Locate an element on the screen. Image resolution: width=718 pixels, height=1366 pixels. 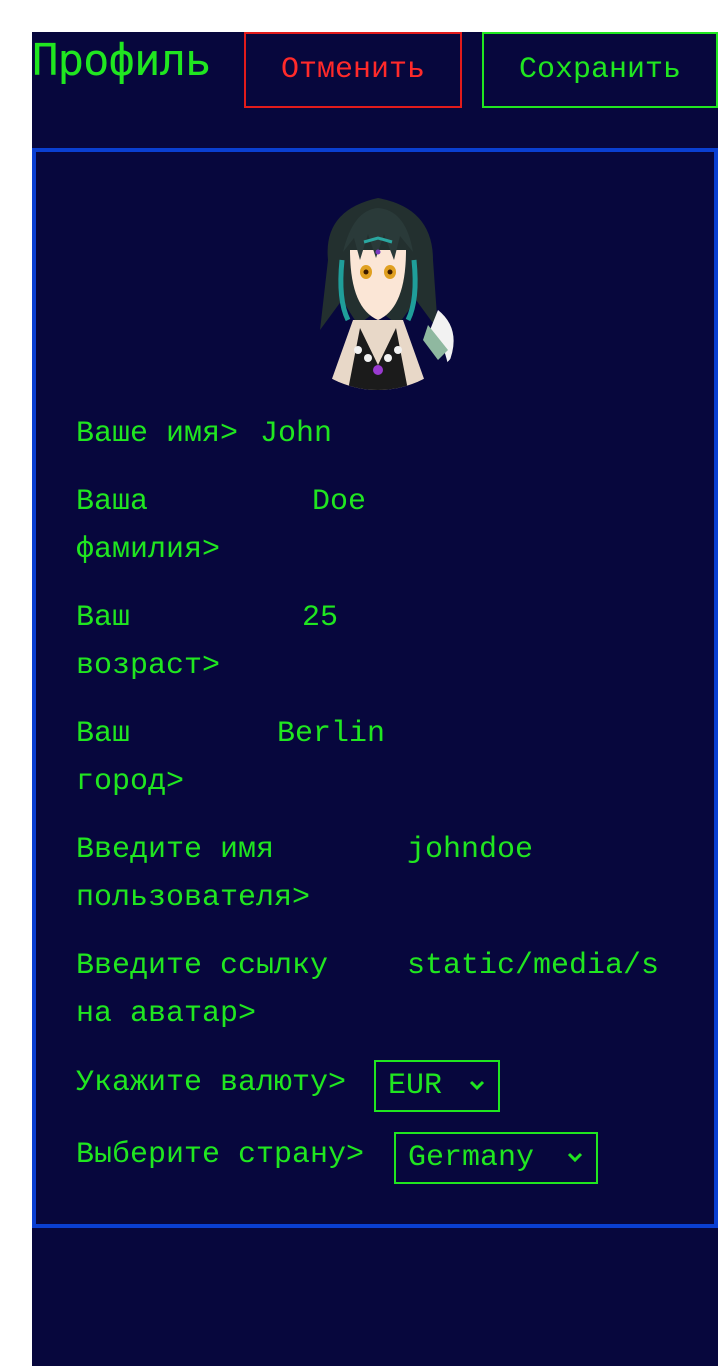
avatar-link-field: static/media/s is located at coordinates (533, 966).